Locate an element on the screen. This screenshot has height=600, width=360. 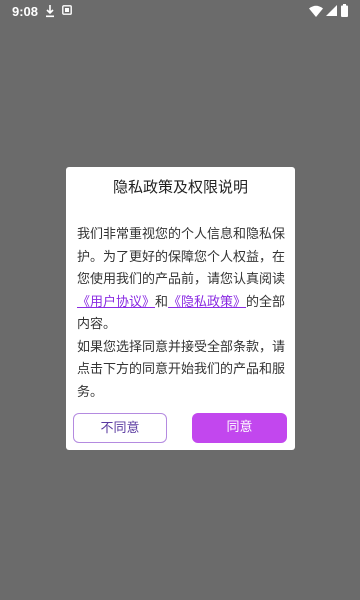
disagree-button: 不同意 is located at coordinates (120, 428).